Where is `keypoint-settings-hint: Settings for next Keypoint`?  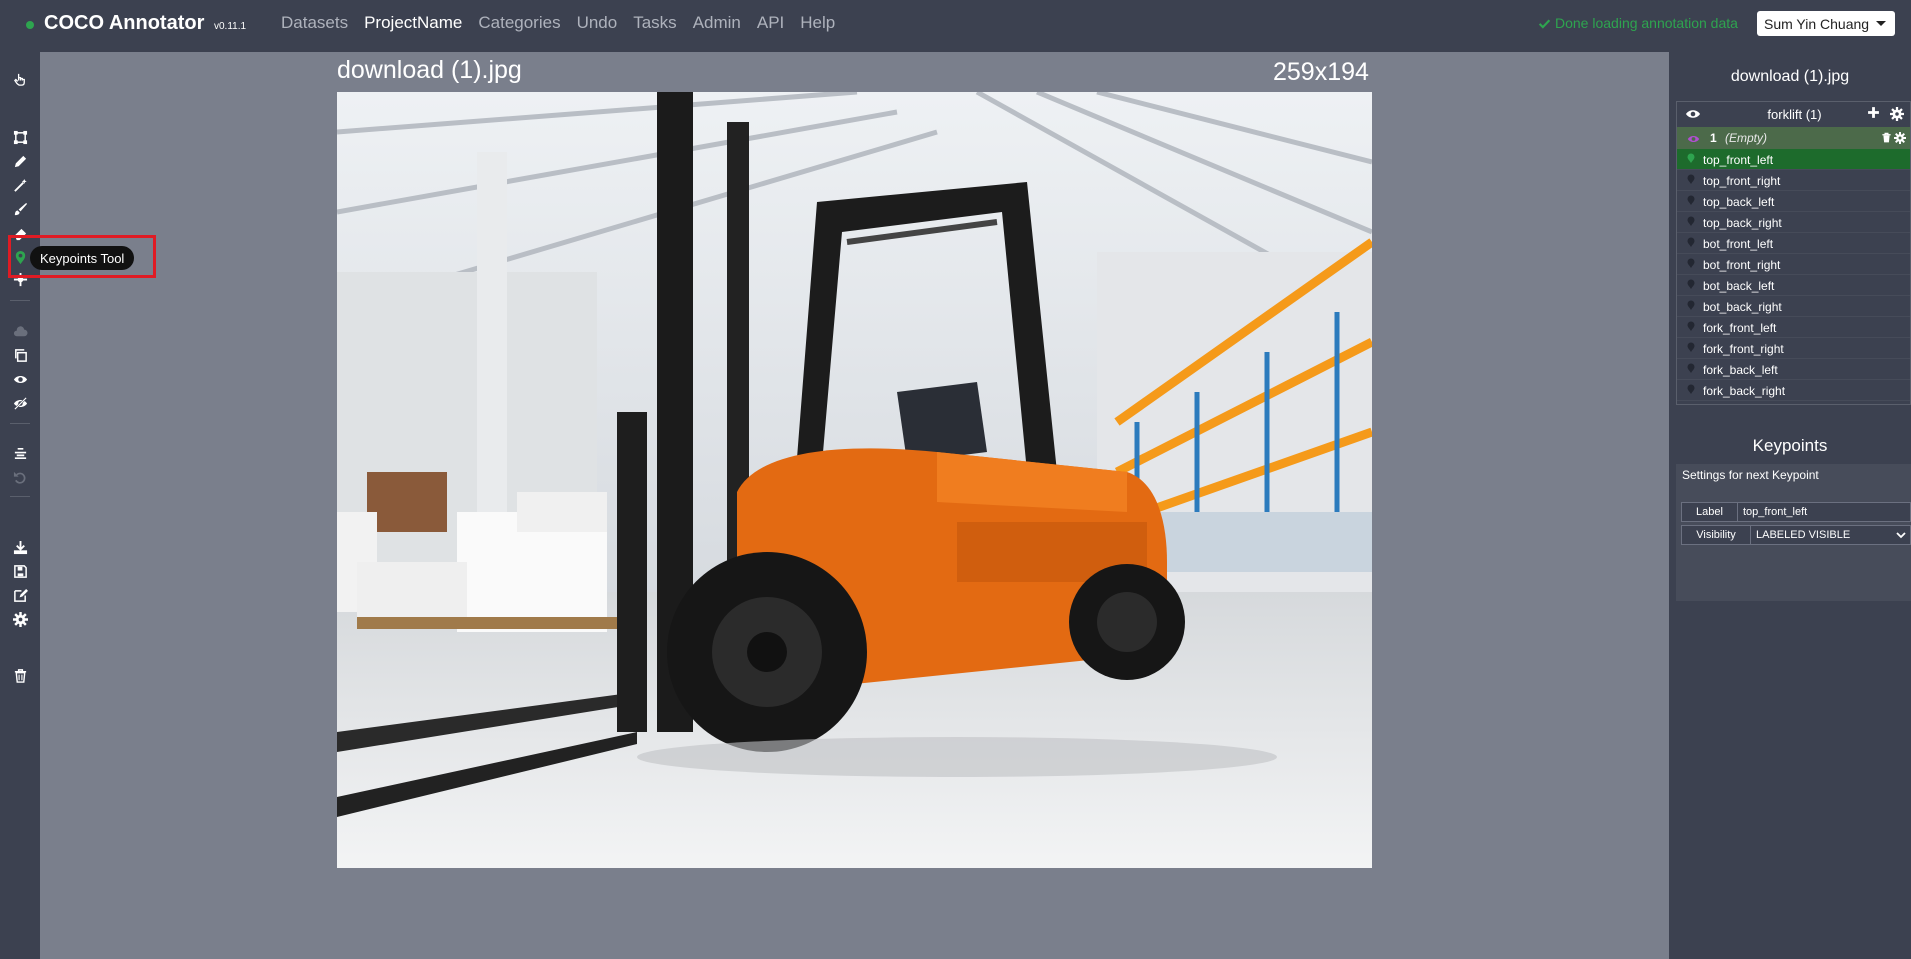 keypoint-settings-hint: Settings for next Keypoint is located at coordinates (1750, 475).